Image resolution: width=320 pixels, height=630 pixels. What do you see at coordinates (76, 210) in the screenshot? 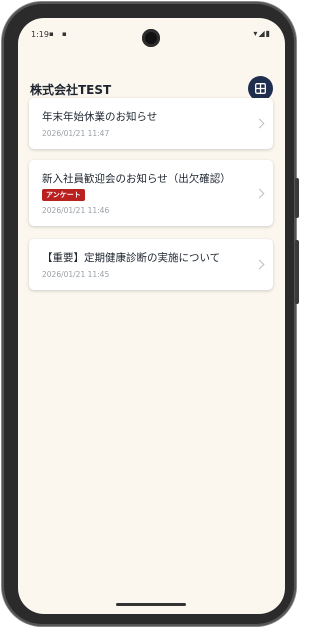
I see `notice-date: 2026/01/21 11:46` at bounding box center [76, 210].